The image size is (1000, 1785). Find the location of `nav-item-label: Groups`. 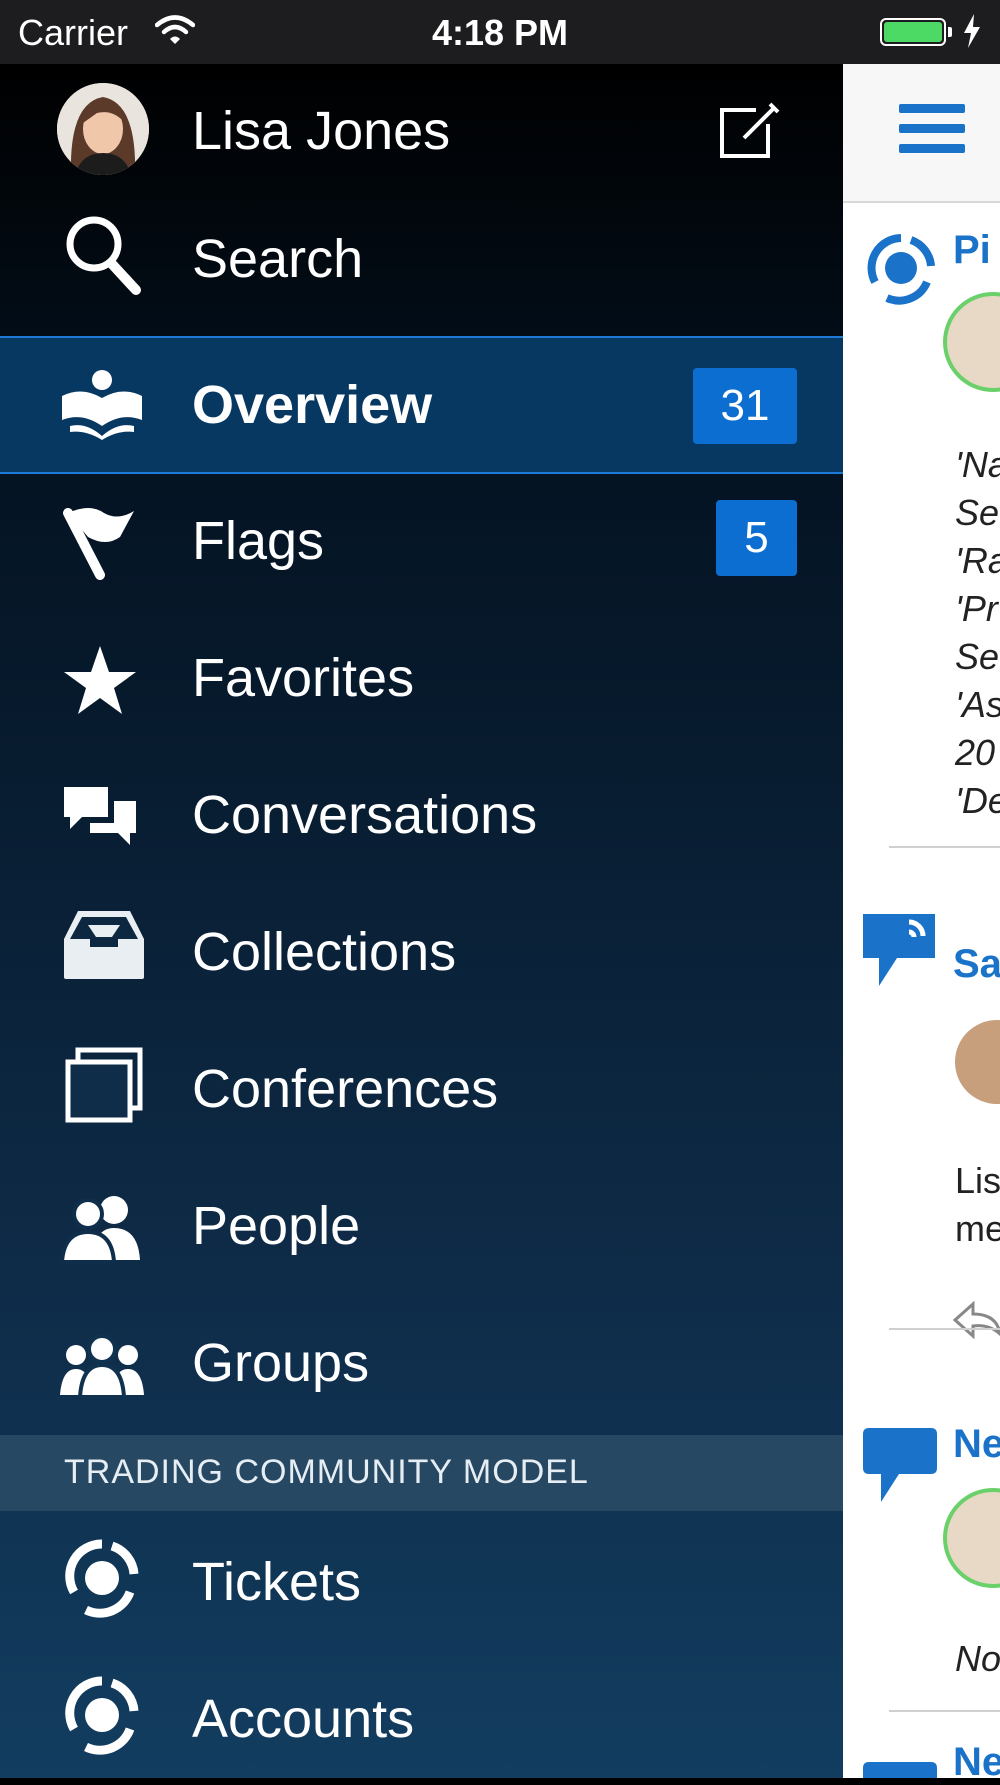

nav-item-label: Groups is located at coordinates (281, 1363).